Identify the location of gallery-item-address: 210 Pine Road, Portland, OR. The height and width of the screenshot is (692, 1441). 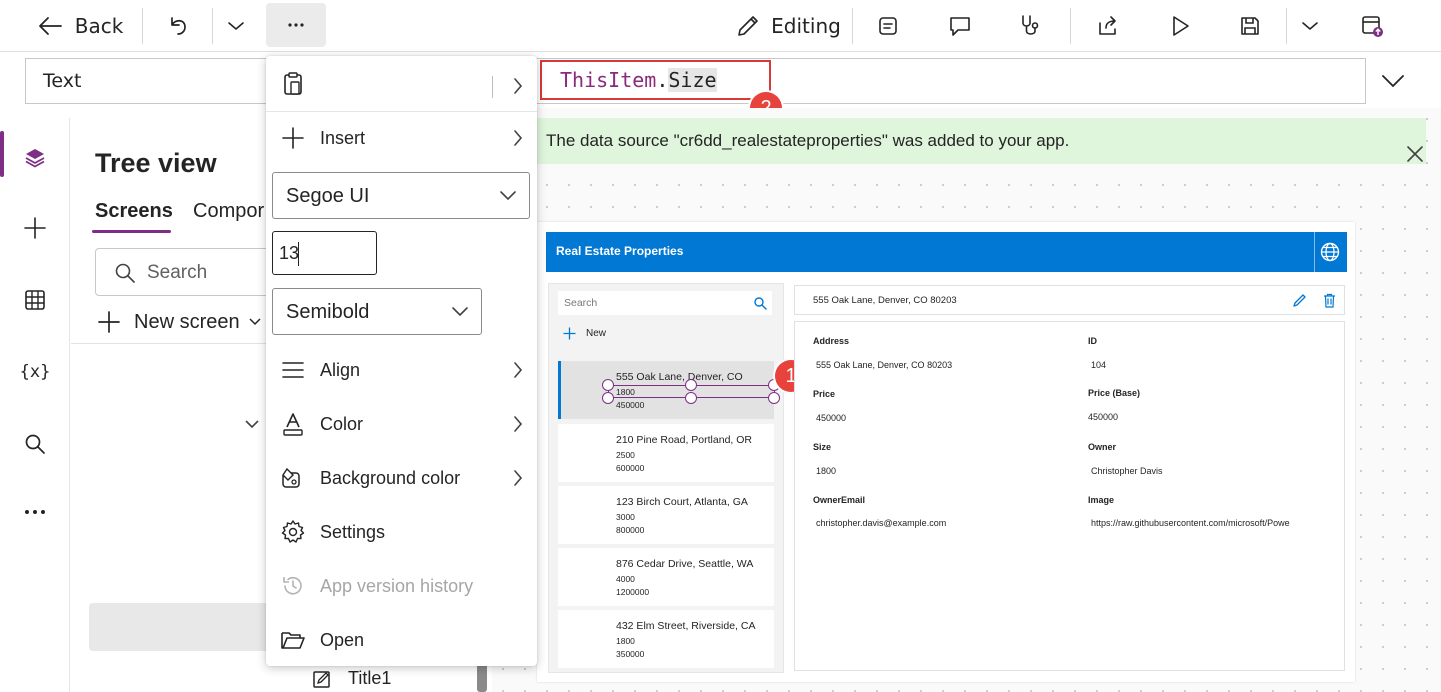
(684, 440).